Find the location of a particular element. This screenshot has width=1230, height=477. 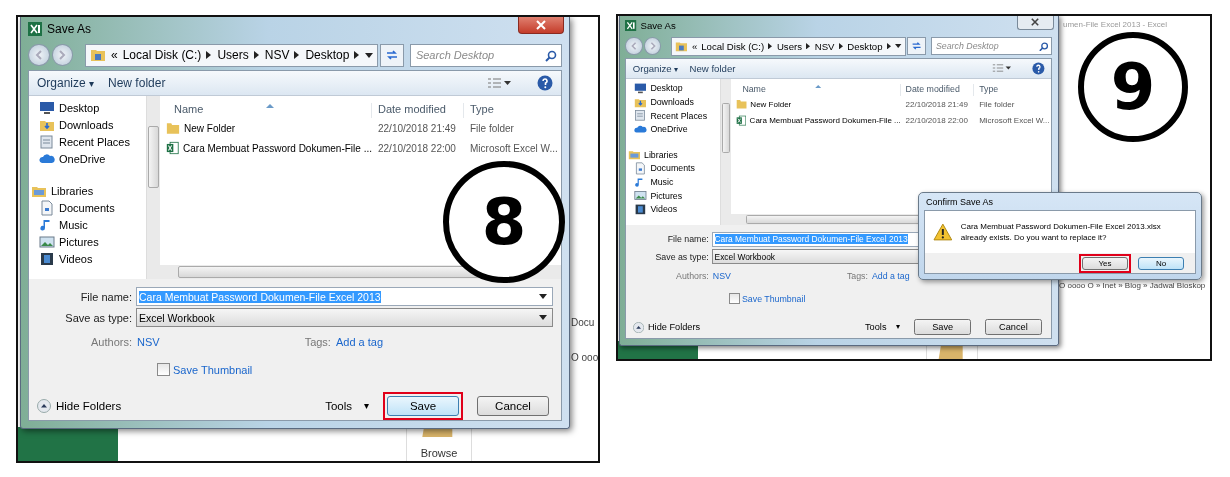

background-text: O oooo O » Inet » Blog » Jadwal Bioskop is located at coordinates (1132, 285).